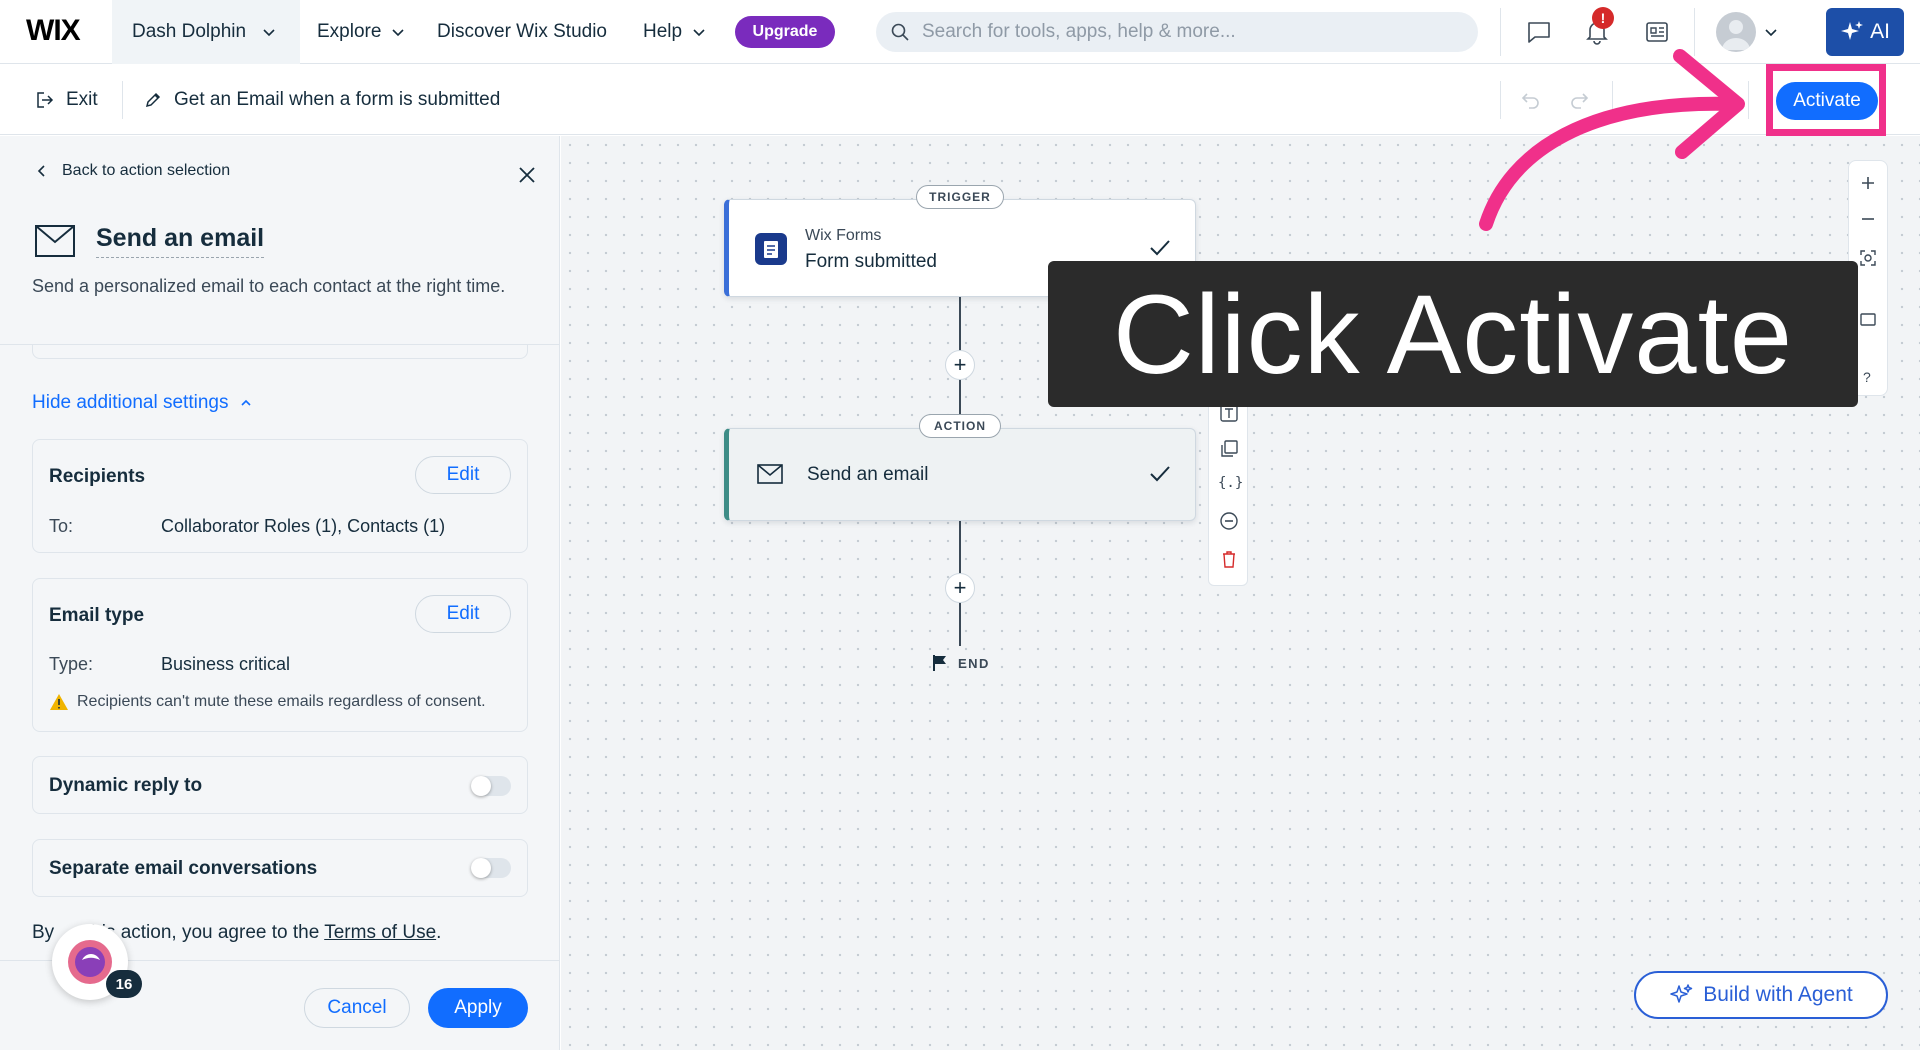 The height and width of the screenshot is (1050, 1920). I want to click on email-type-title: Email type, so click(97, 615).